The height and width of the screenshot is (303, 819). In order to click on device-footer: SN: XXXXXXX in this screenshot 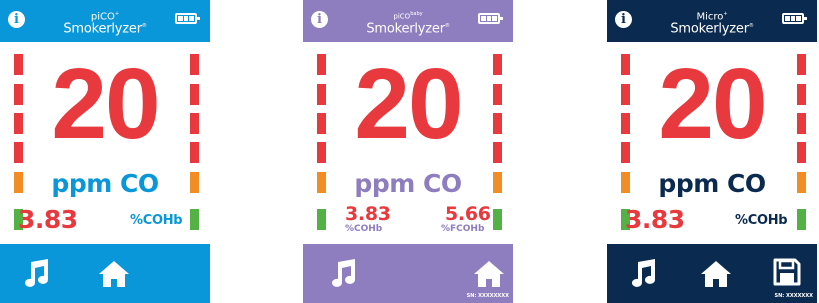, I will do `click(712, 273)`.